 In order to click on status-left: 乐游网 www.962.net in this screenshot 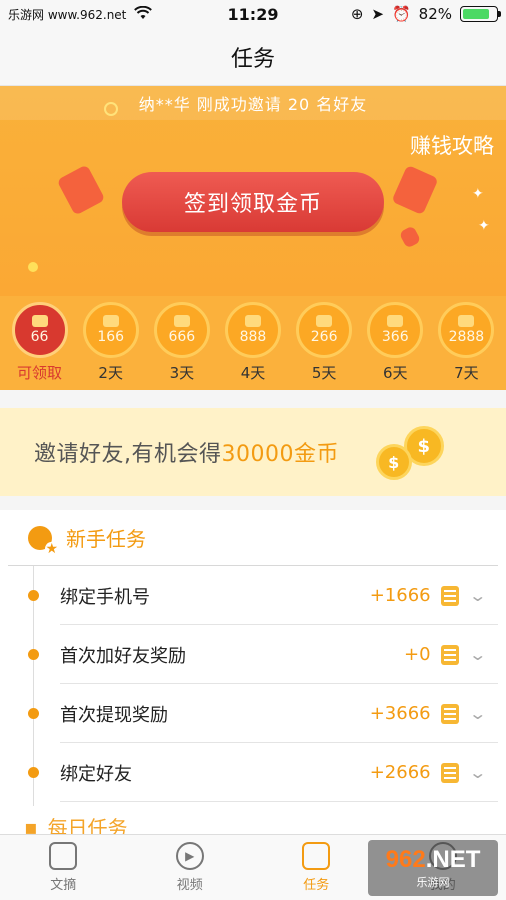, I will do `click(80, 14)`.